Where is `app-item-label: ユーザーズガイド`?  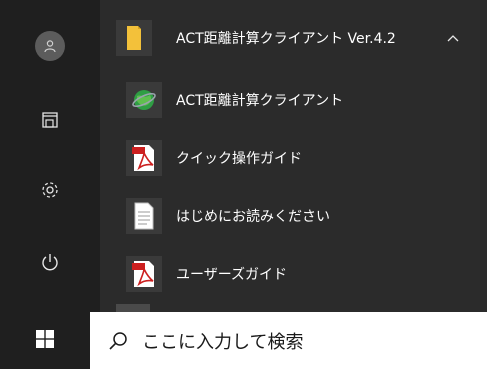
app-item-label: ユーザーズガイド is located at coordinates (232, 275).